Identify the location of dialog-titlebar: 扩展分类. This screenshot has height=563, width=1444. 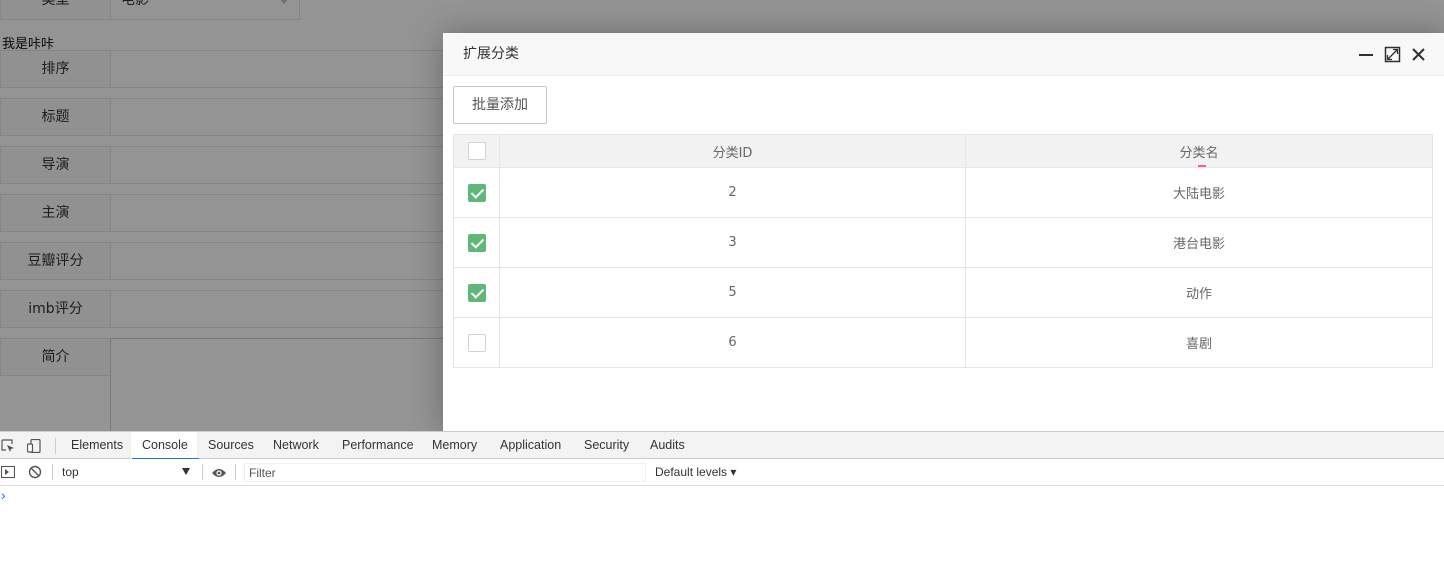
(943, 54).